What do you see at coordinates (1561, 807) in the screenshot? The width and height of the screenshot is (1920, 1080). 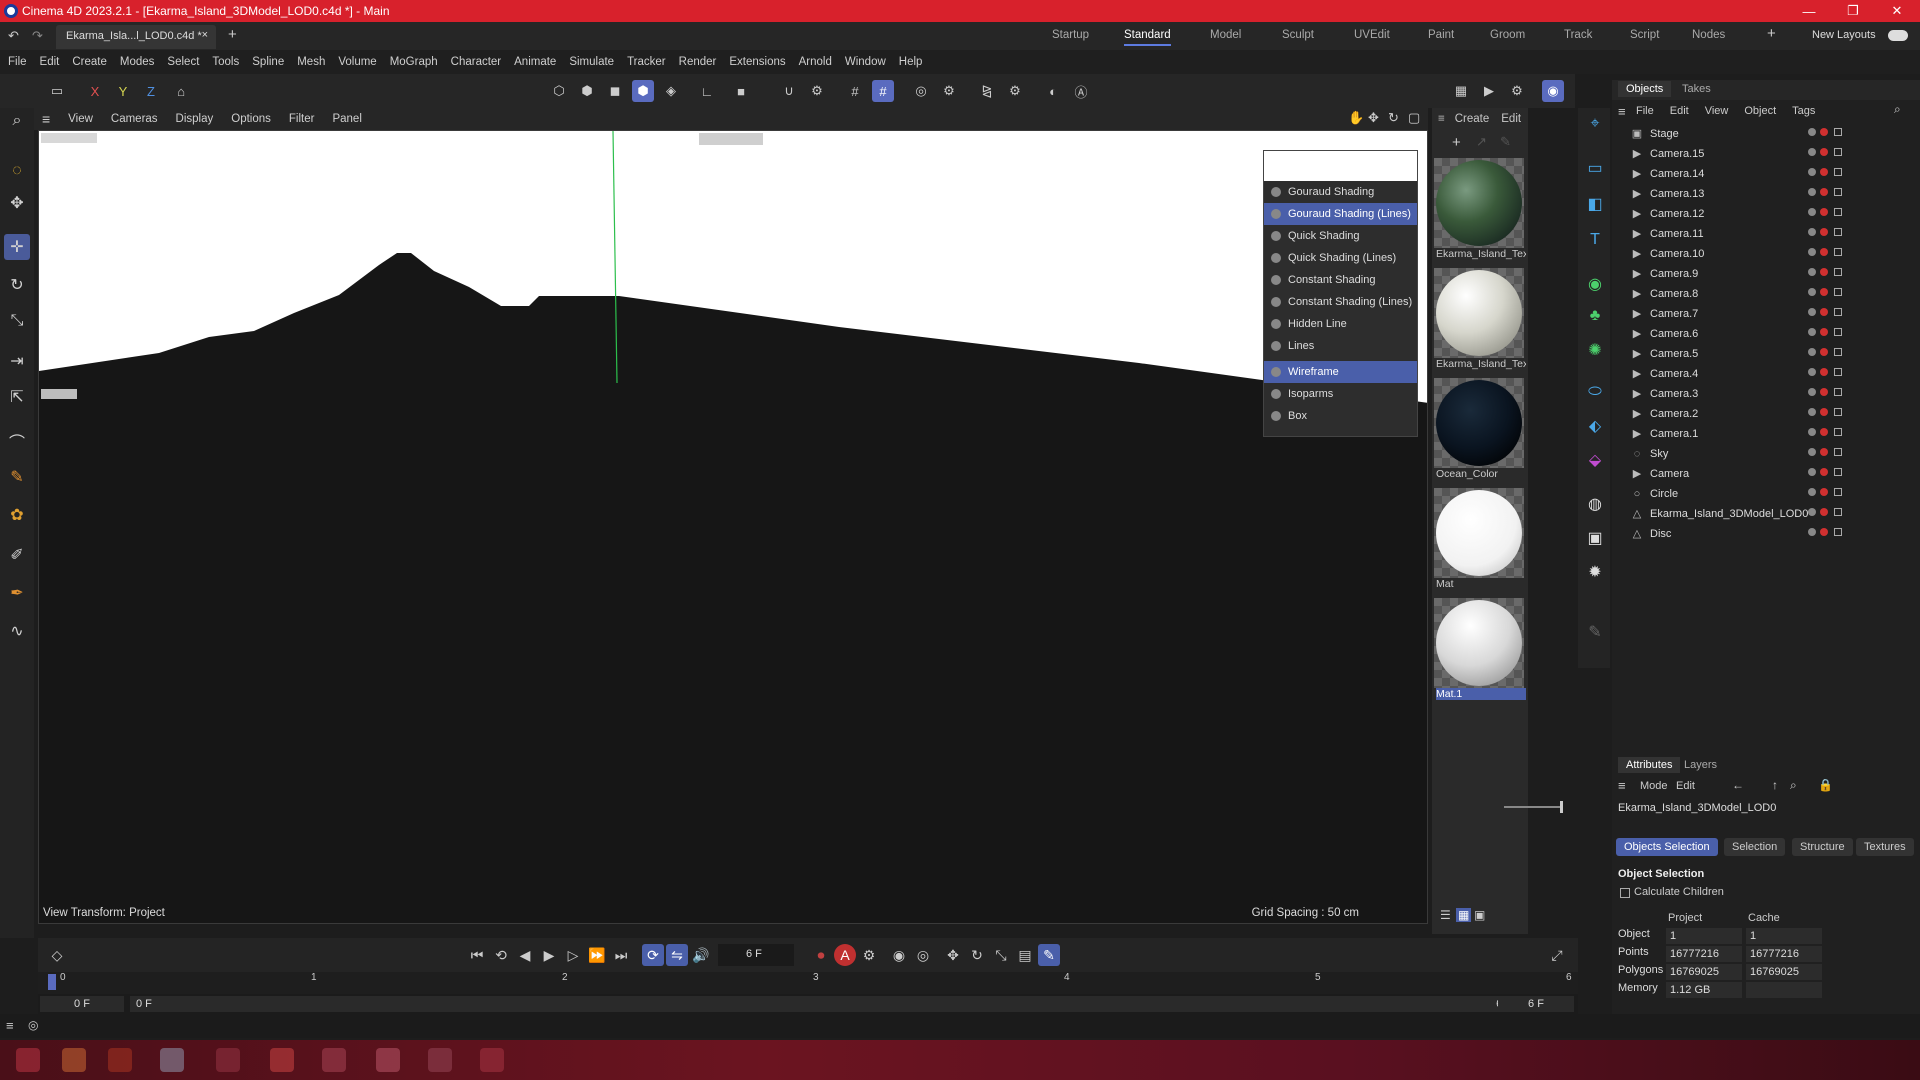 I see `material-zoom-handle` at bounding box center [1561, 807].